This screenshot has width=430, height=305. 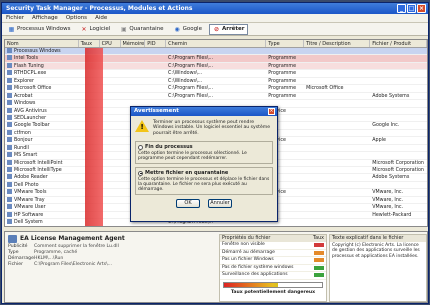 What do you see at coordinates (100, 29) in the screenshot?
I see `toolbar-label: Logiciel` at bounding box center [100, 29].